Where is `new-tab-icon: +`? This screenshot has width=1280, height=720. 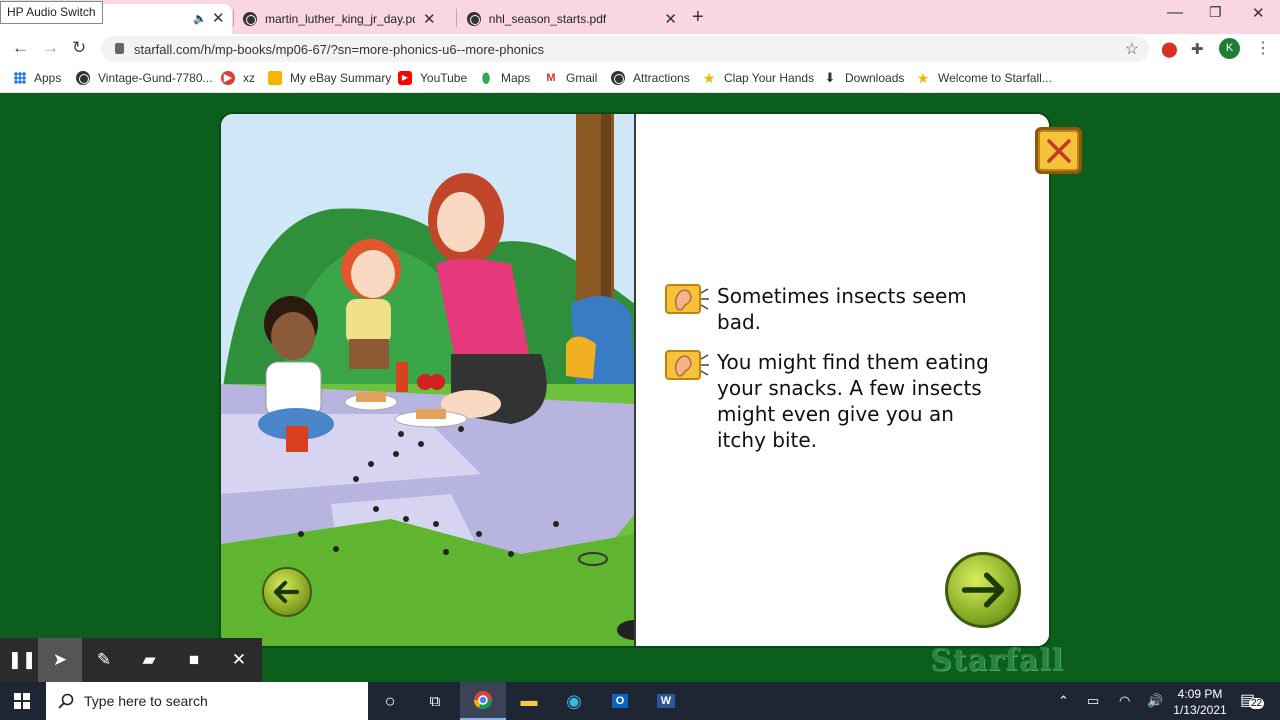 new-tab-icon: + is located at coordinates (698, 17).